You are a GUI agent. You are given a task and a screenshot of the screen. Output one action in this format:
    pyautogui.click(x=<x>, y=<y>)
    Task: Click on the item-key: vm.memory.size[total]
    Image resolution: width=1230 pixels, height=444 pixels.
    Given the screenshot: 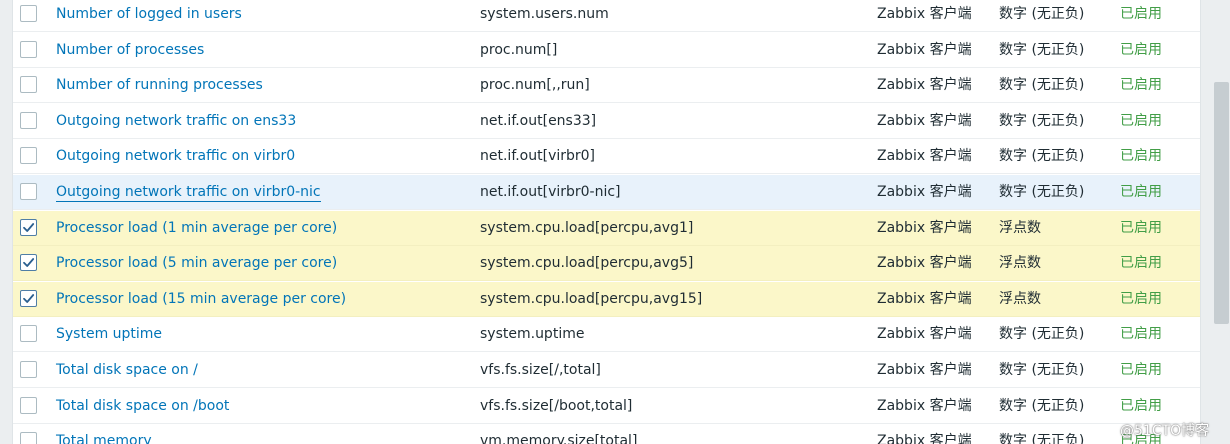 What is the action you would take?
    pyautogui.click(x=559, y=438)
    